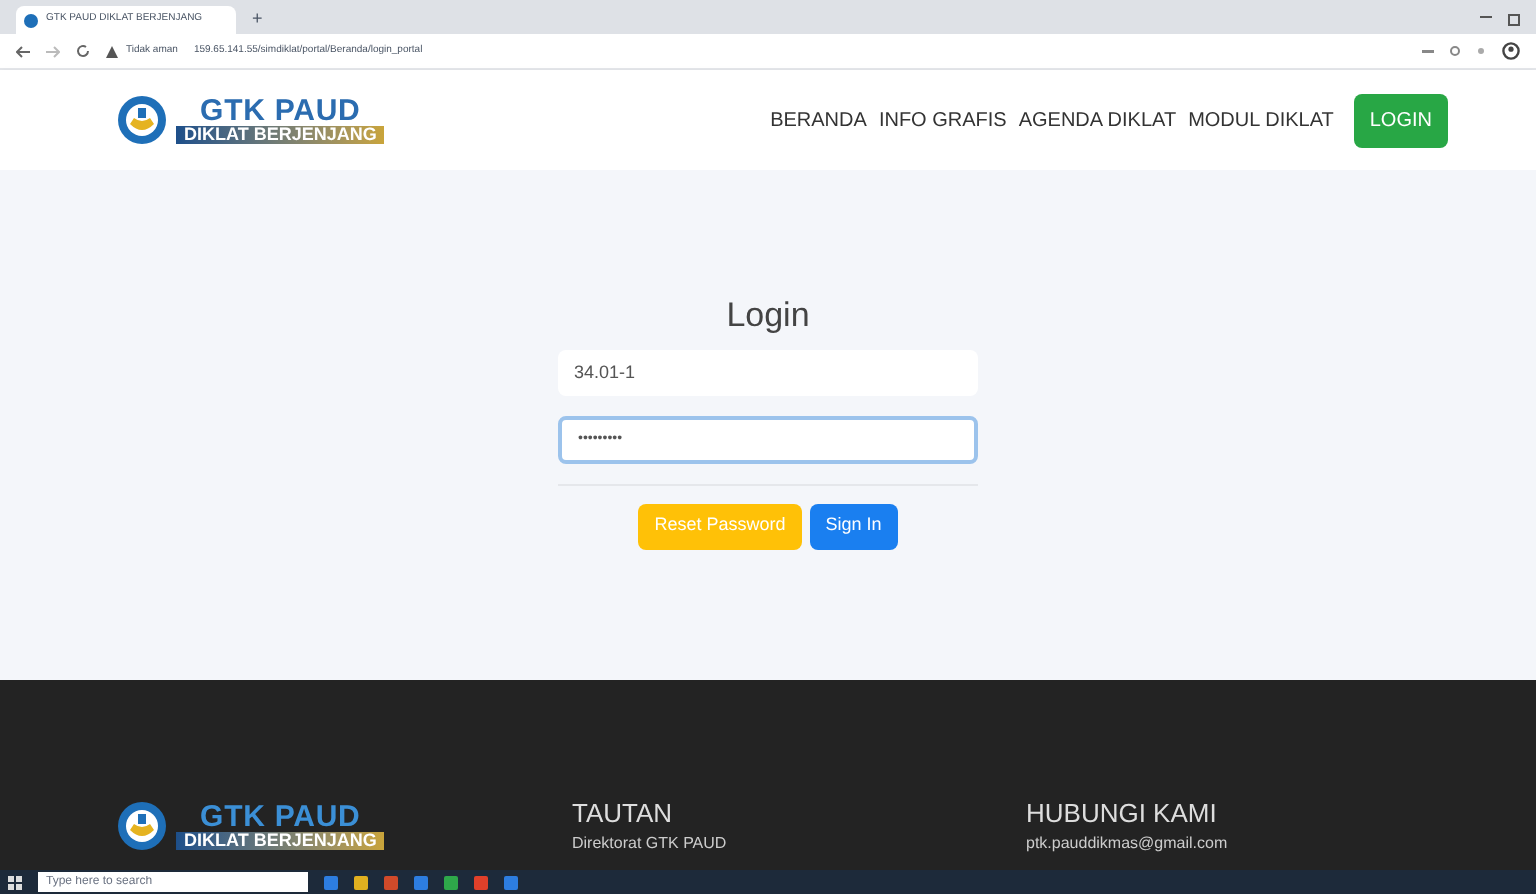  I want to click on windows-start-icon, so click(15, 882).